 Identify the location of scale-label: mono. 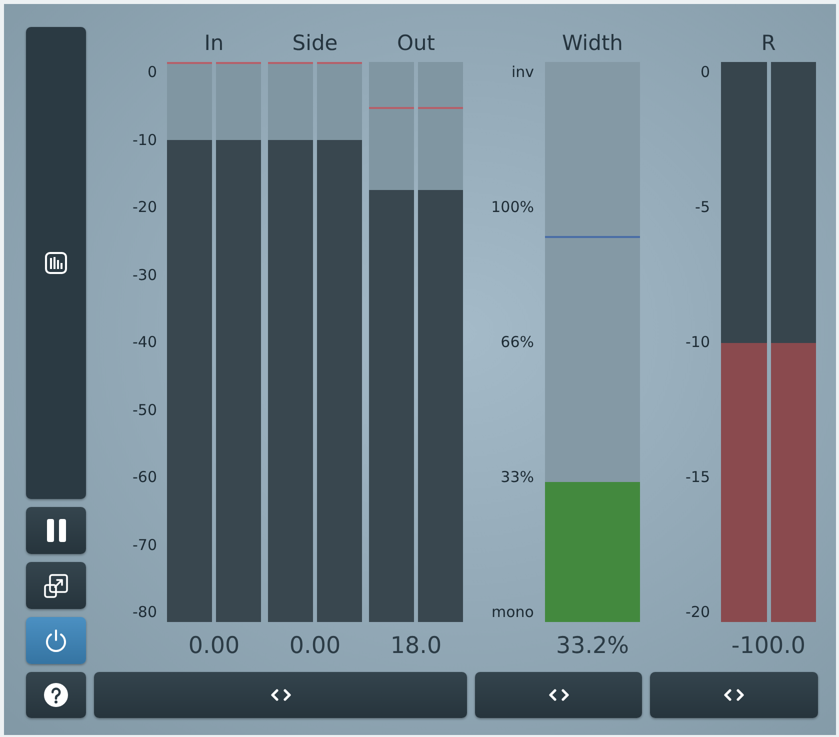
(513, 612).